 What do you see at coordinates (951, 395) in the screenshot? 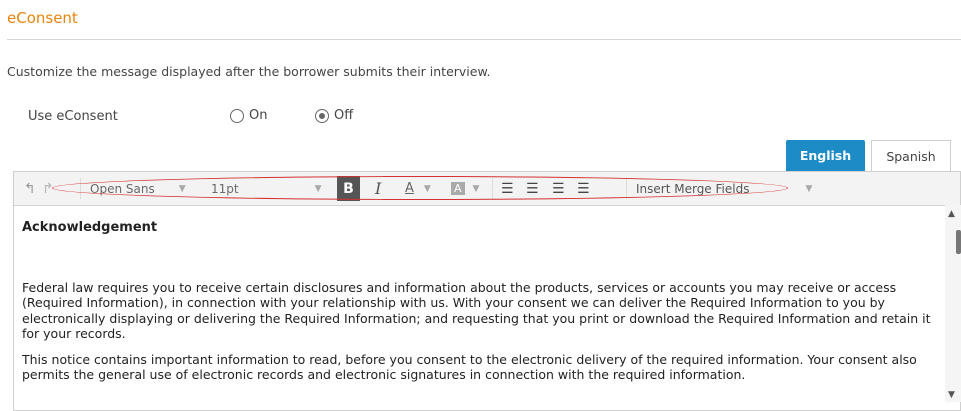
I see `scroll-down-icon: ▼` at bounding box center [951, 395].